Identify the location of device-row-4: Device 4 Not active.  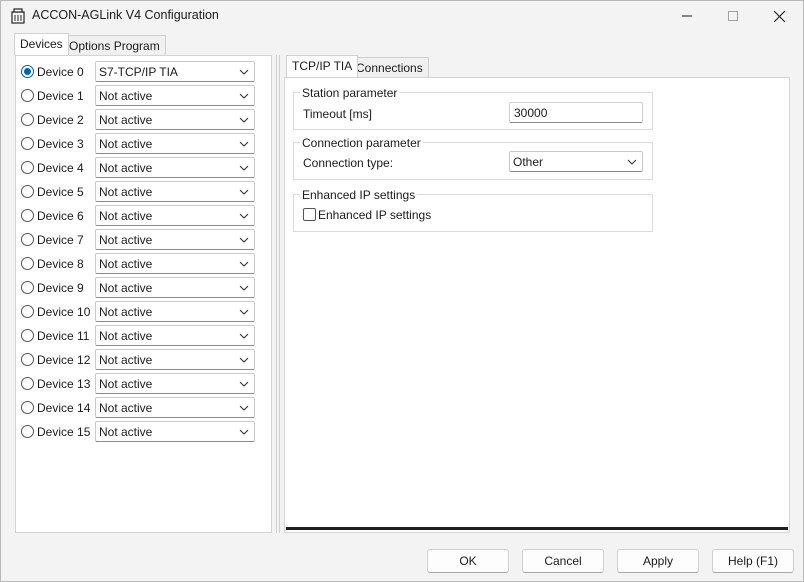
(146, 167).